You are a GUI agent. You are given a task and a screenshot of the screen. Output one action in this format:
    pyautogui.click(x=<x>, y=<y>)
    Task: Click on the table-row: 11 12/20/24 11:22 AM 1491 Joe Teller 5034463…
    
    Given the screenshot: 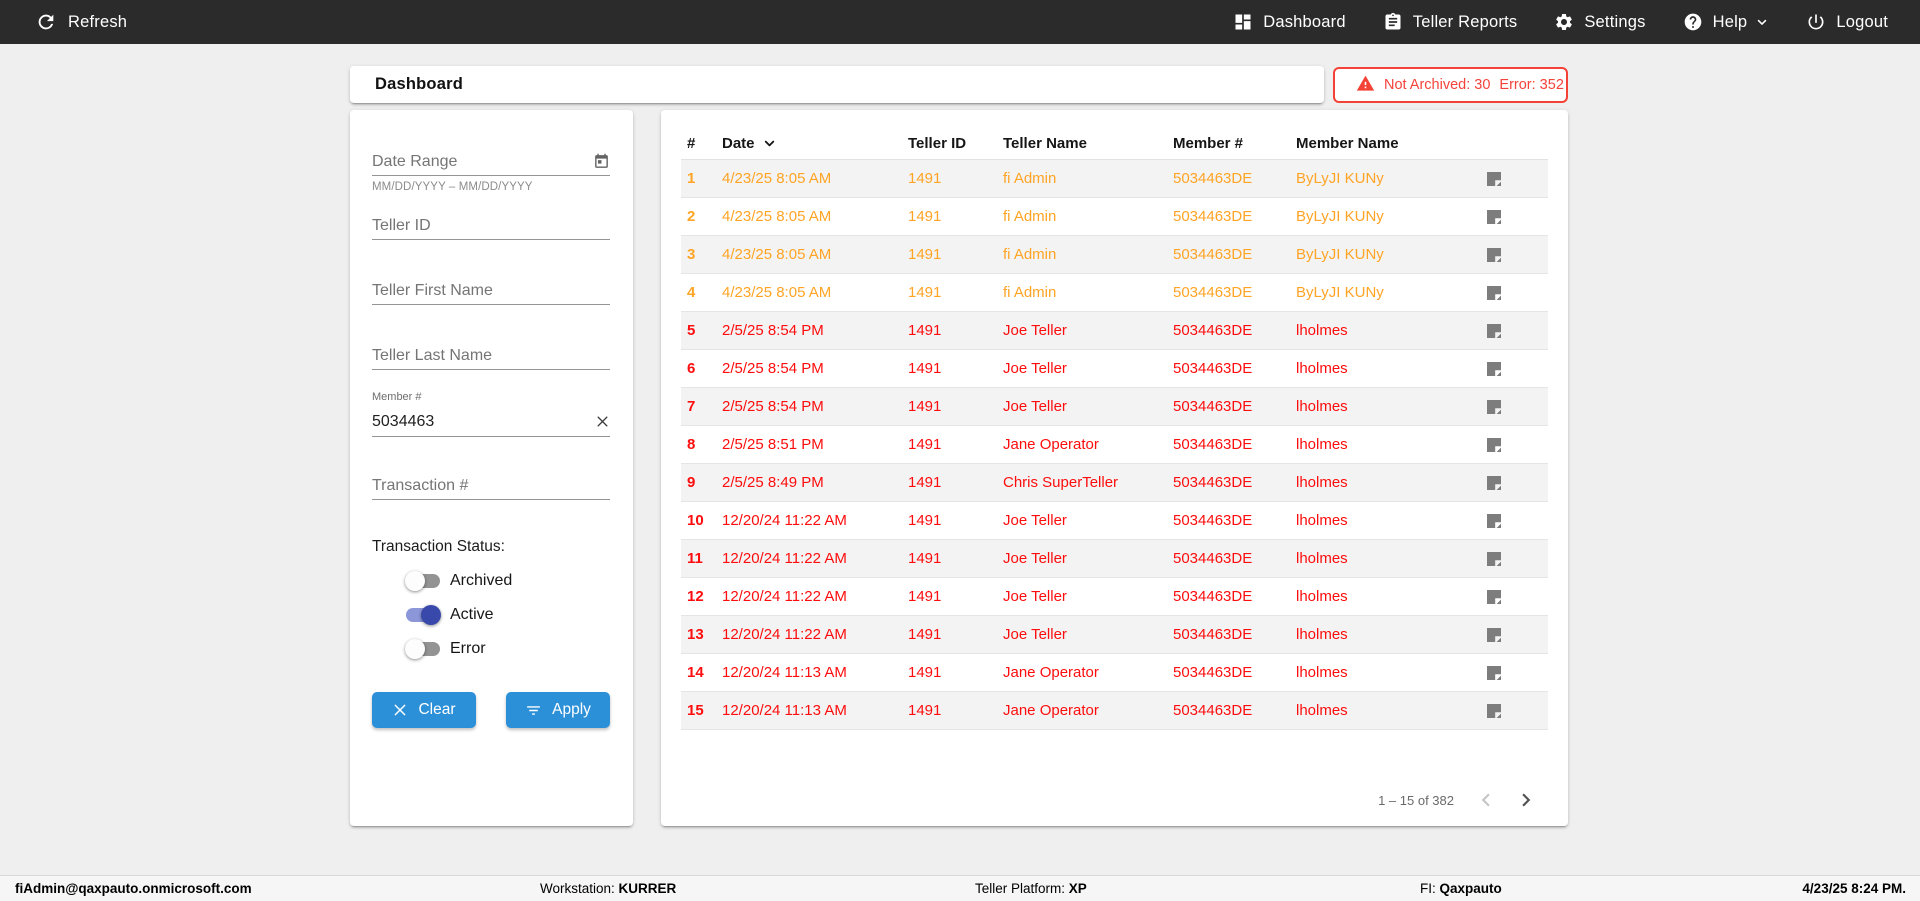 What is the action you would take?
    pyautogui.click(x=1114, y=559)
    